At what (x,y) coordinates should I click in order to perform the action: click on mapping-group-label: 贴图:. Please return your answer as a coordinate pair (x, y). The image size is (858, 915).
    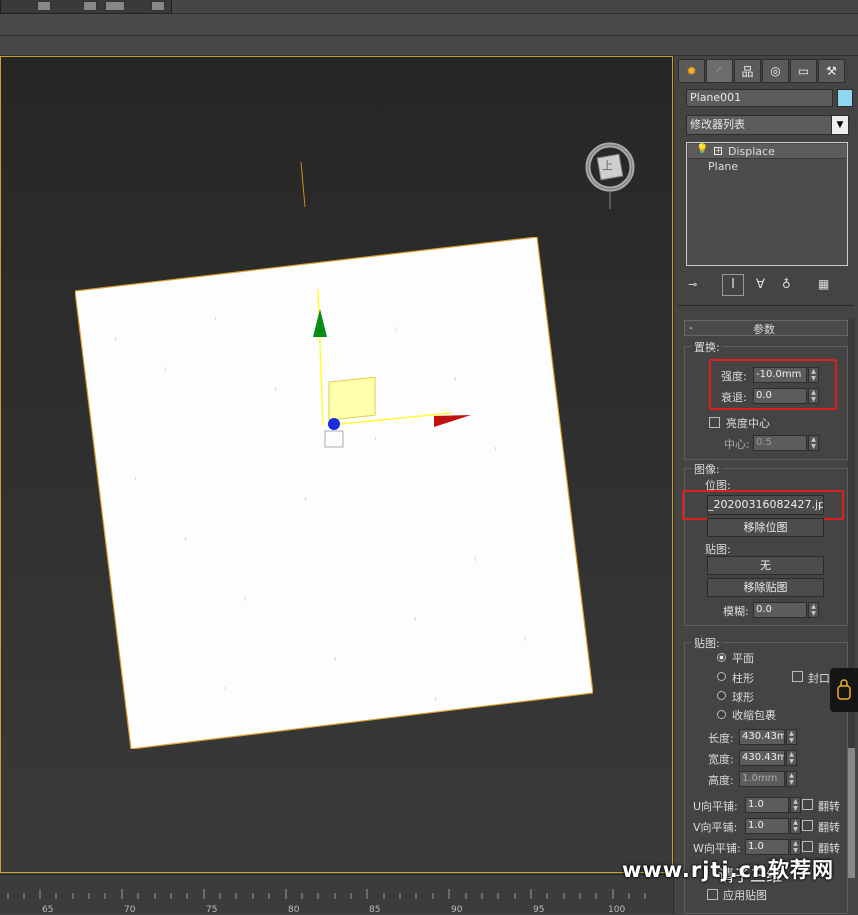
    Looking at the image, I should click on (707, 643).